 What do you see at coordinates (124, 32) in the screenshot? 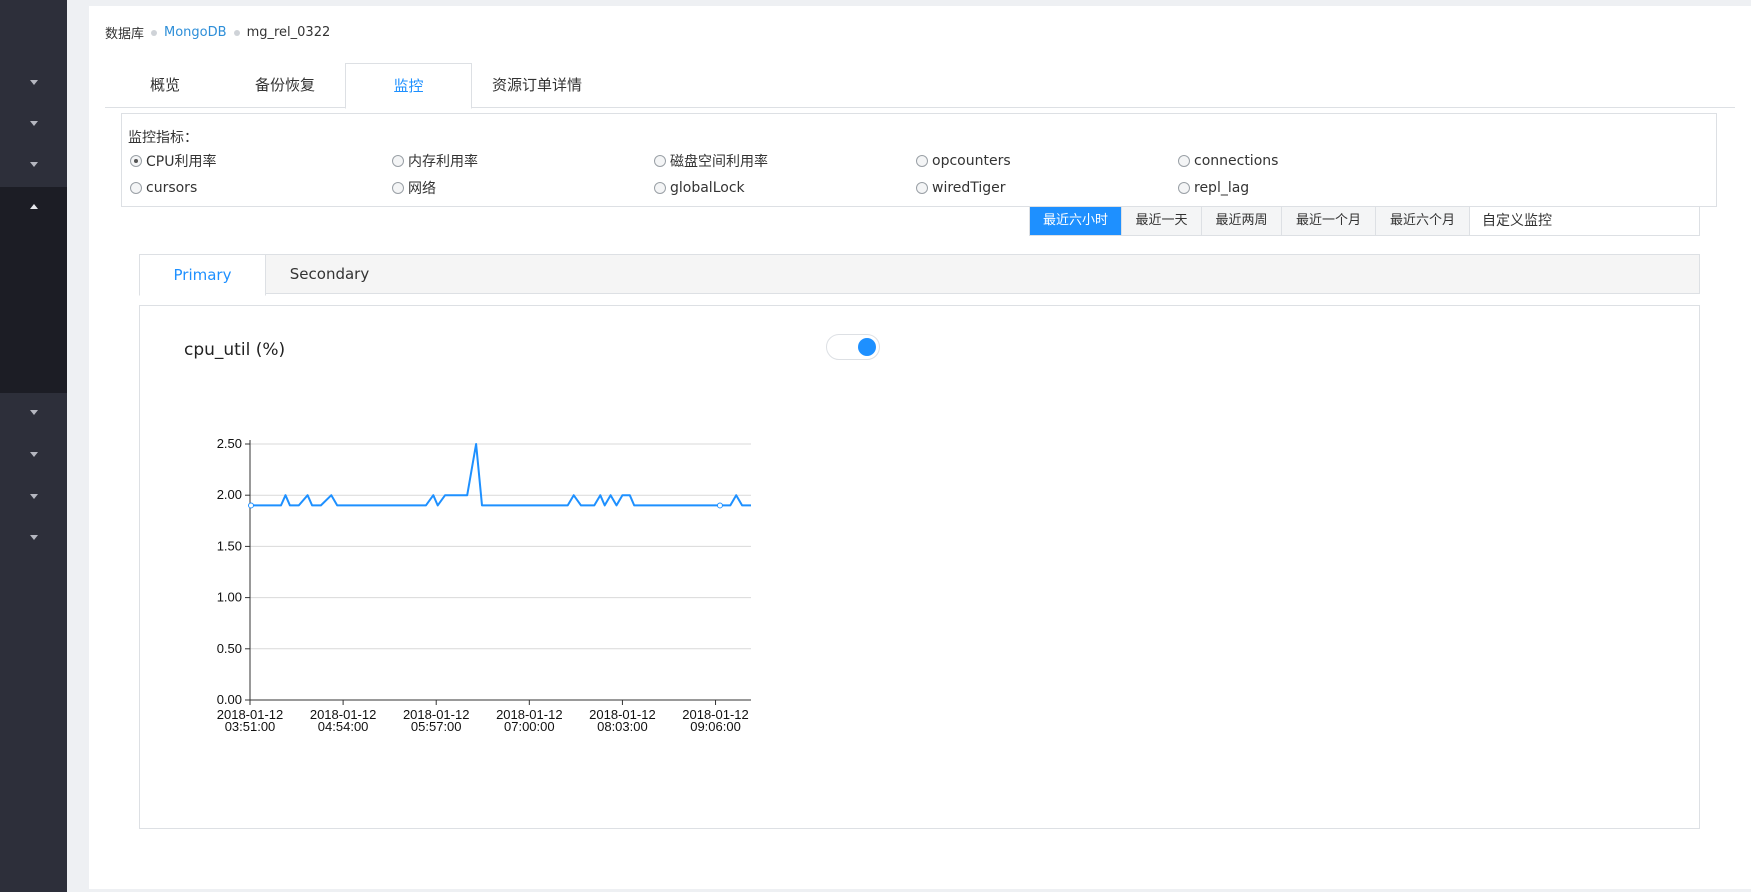
I see `breadcrumb-item-database: 数据库` at bounding box center [124, 32].